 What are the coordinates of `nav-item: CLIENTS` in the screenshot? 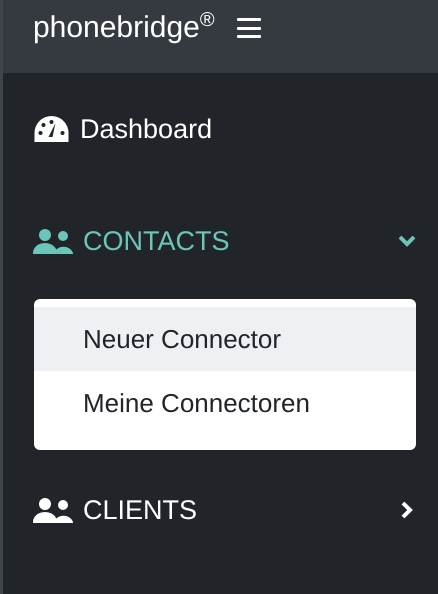 It's located at (220, 510).